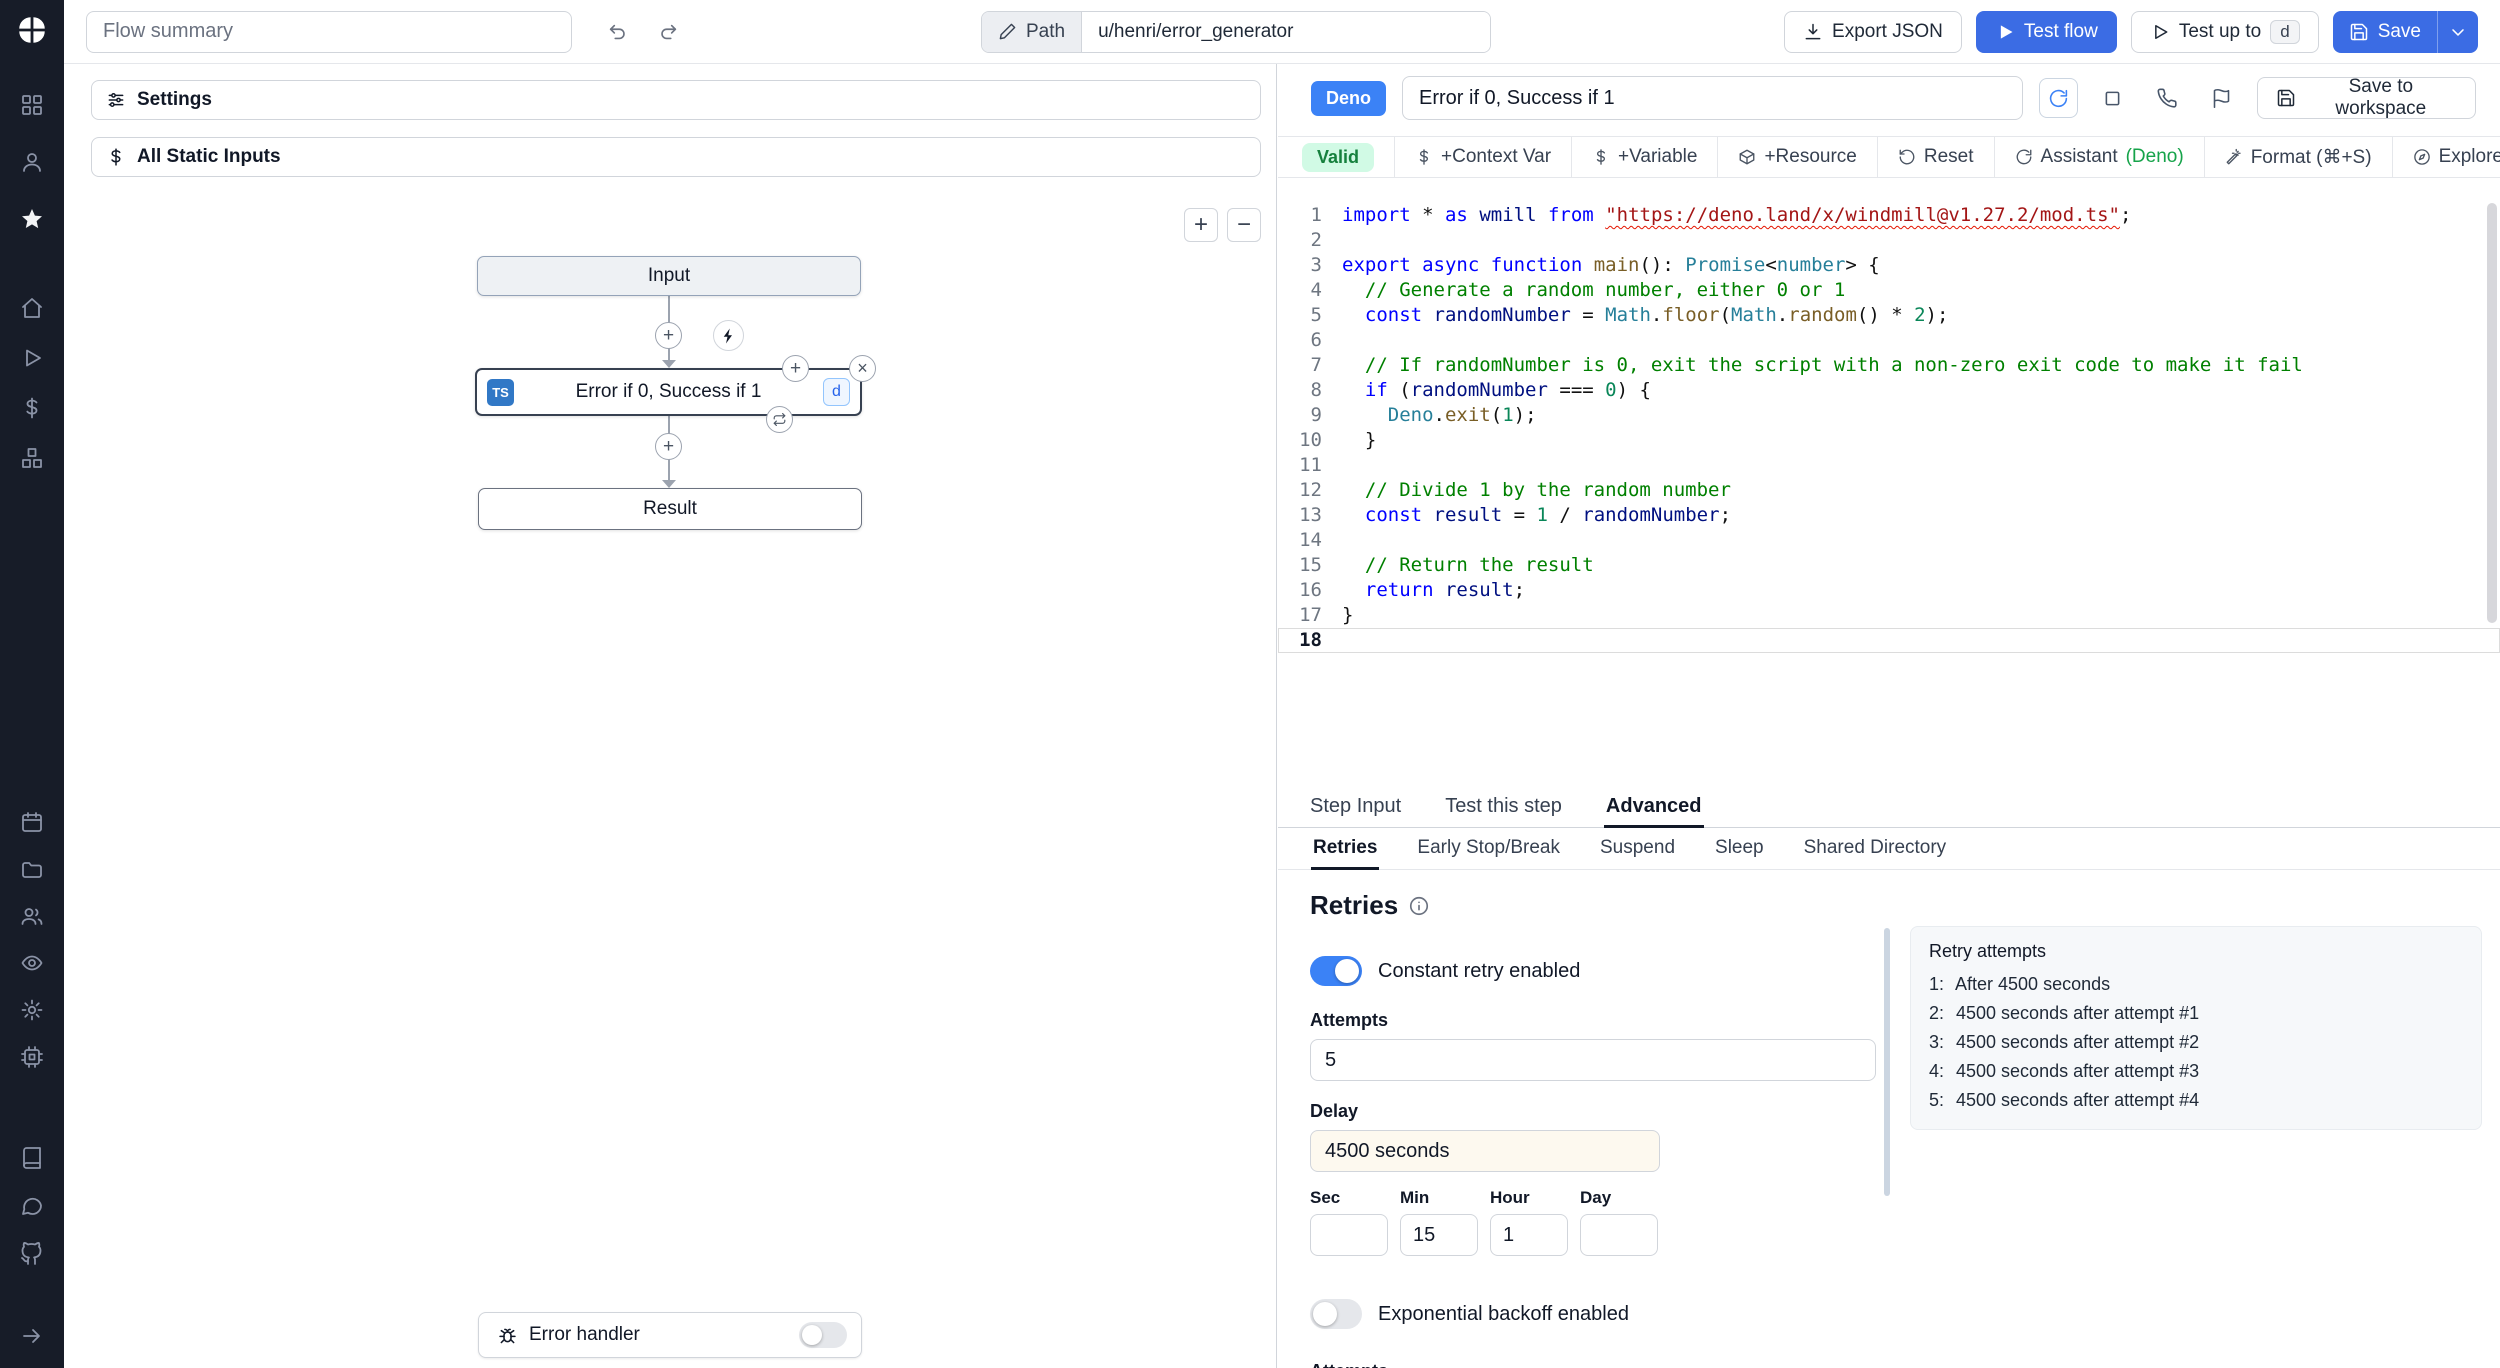 This screenshot has height=1368, width=2500. What do you see at coordinates (1439, 1235) in the screenshot?
I see `min-input` at bounding box center [1439, 1235].